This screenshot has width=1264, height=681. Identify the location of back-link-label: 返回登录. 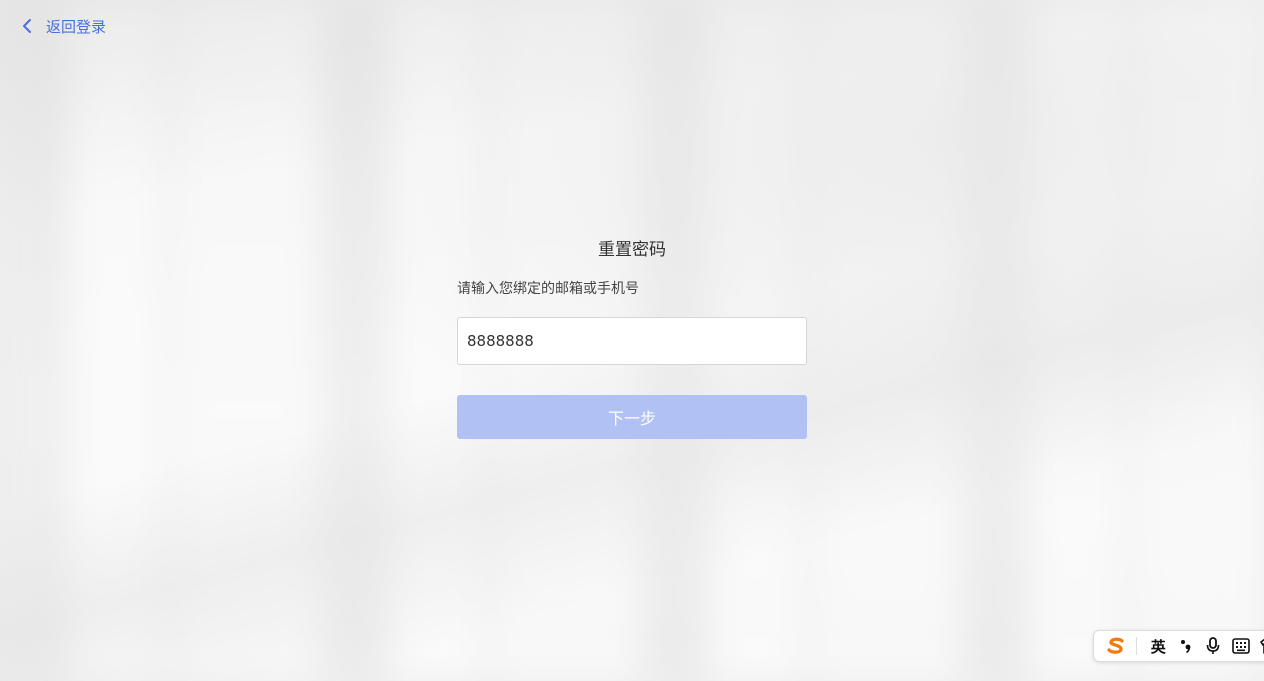
(76, 26).